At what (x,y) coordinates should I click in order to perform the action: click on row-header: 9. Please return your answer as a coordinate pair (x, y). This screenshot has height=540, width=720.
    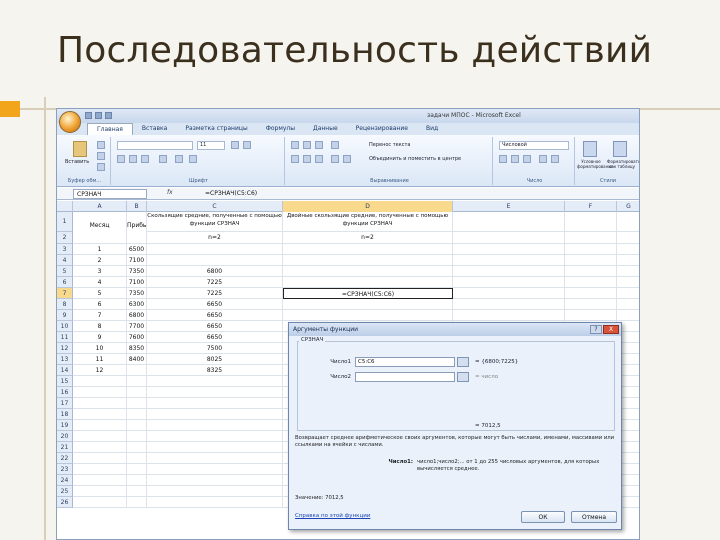
    Looking at the image, I should click on (65, 315).